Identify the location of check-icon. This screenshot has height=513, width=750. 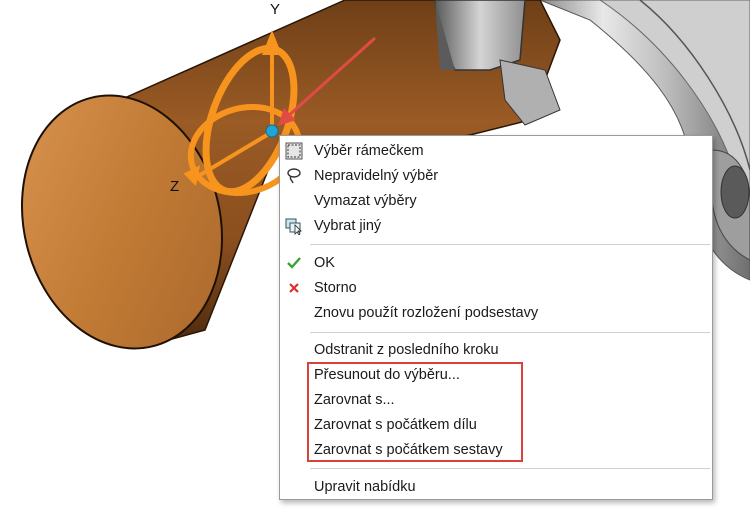
(294, 263).